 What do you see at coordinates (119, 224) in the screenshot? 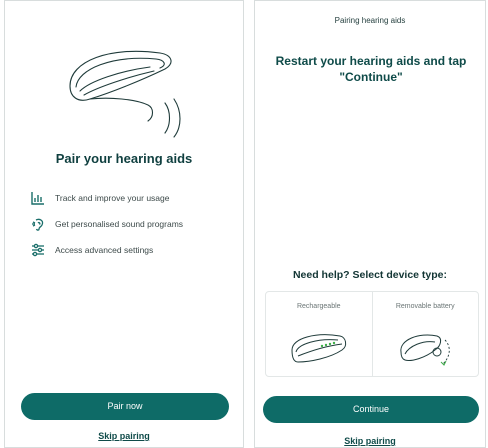
I see `feature-label: Get personalised sound programs` at bounding box center [119, 224].